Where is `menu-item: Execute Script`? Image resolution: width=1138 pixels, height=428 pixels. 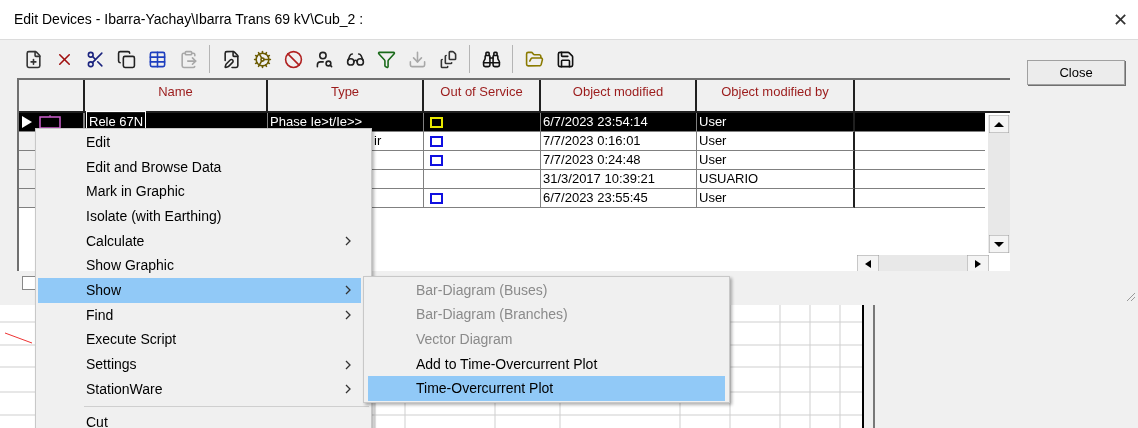
menu-item: Execute Script is located at coordinates (199, 340).